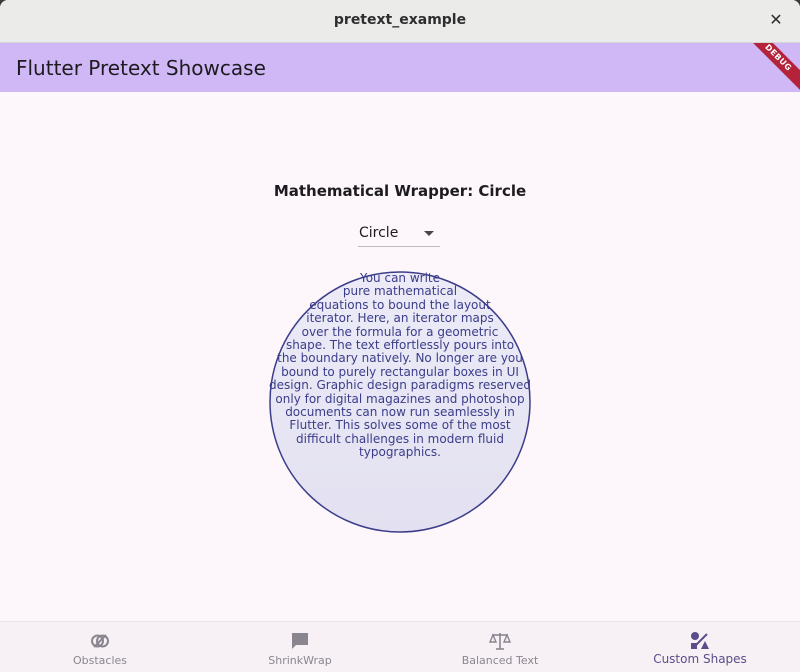 The image size is (800, 672). Describe the element at coordinates (400, 318) in the screenshot. I see `circle-text-line: iterator. Here, an iterator maps` at that location.